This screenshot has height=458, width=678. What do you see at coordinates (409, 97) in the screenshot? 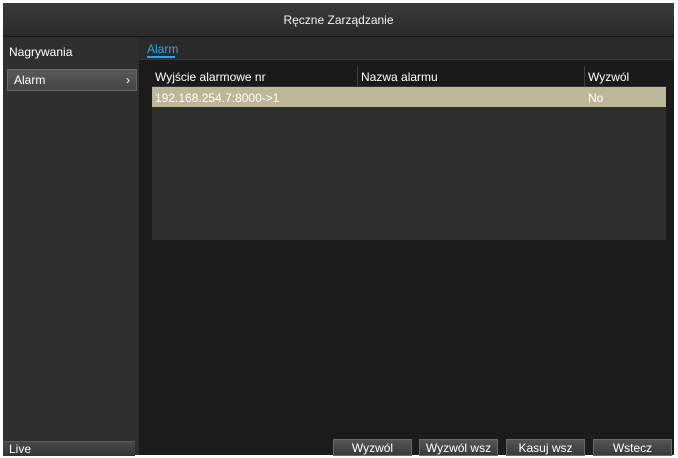
I see `table-row: 192.168.254.7:8000->1 No` at bounding box center [409, 97].